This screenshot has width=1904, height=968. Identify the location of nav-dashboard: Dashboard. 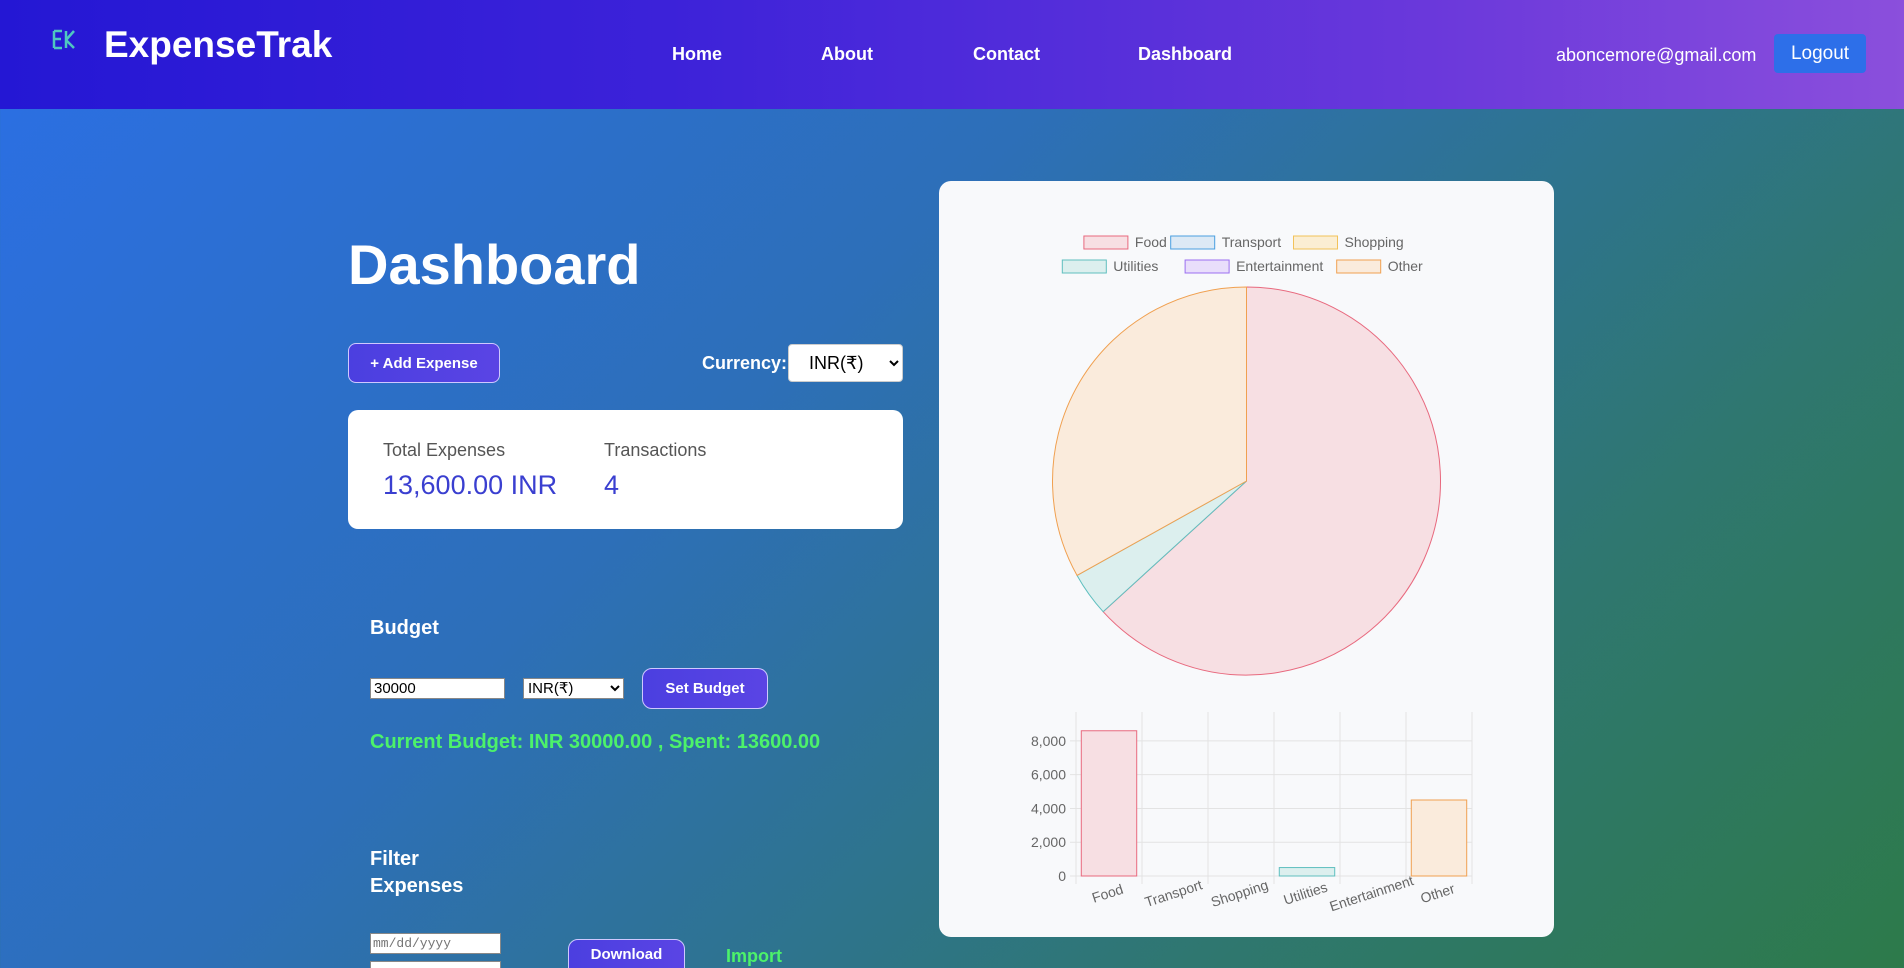
(1185, 54).